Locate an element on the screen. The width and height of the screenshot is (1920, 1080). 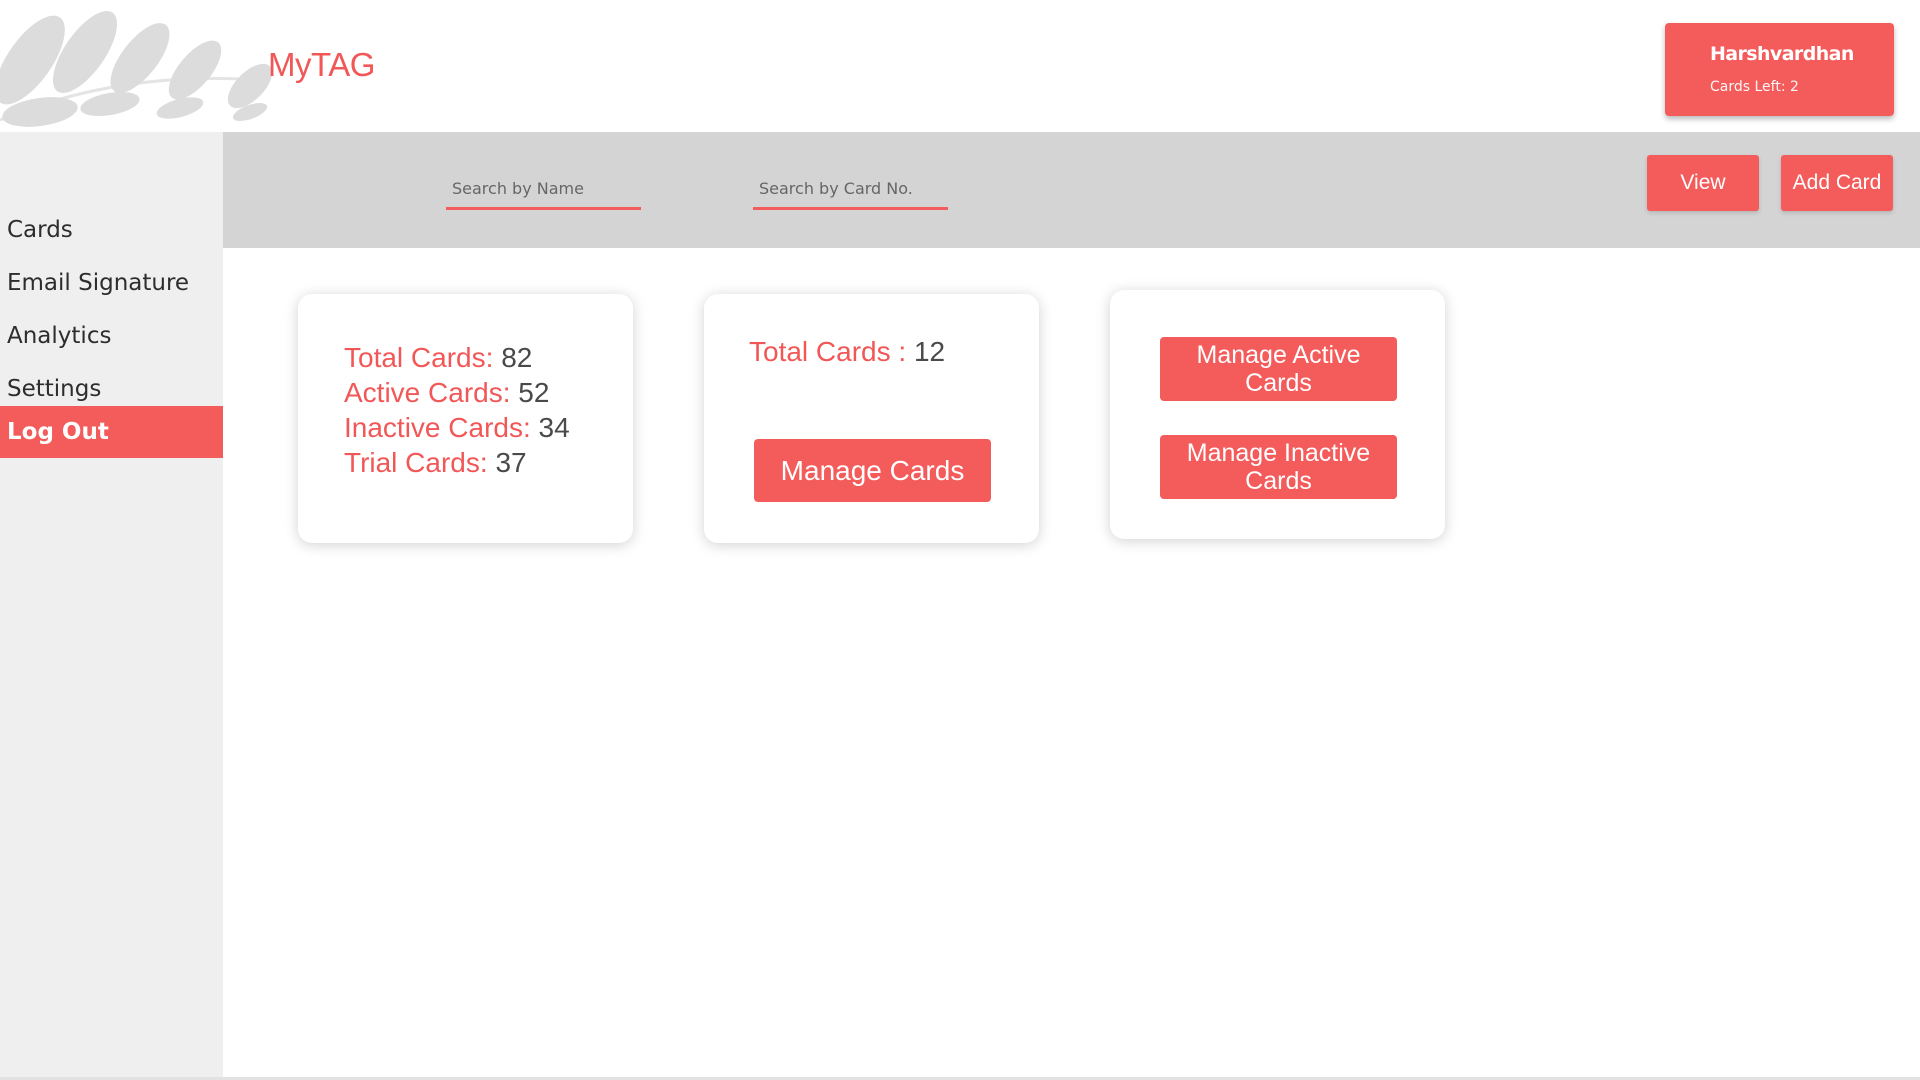
view-button: View is located at coordinates (1703, 183).